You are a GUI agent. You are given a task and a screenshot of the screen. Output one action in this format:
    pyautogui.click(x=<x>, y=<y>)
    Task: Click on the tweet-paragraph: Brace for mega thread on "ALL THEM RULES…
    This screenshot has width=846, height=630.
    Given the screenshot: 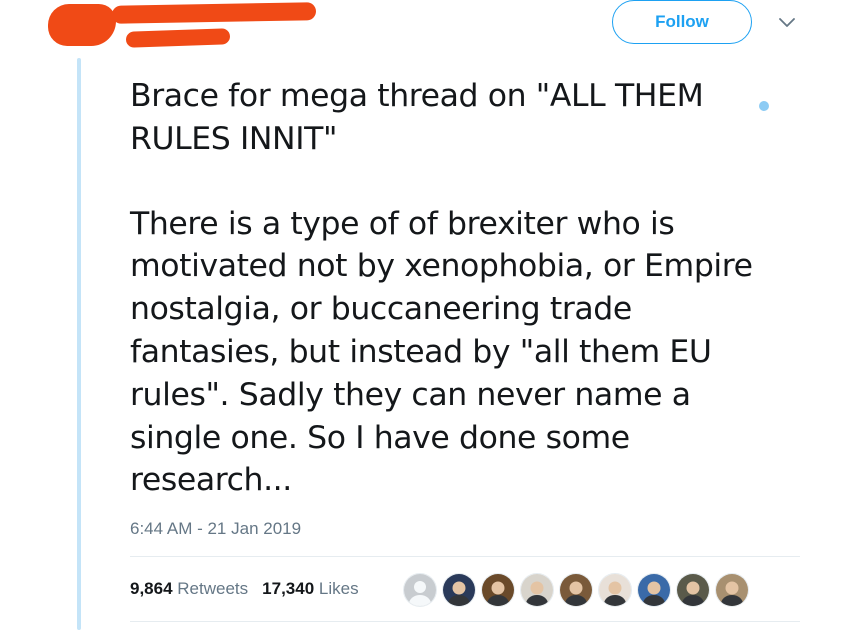 What is the action you would take?
    pyautogui.click(x=417, y=117)
    